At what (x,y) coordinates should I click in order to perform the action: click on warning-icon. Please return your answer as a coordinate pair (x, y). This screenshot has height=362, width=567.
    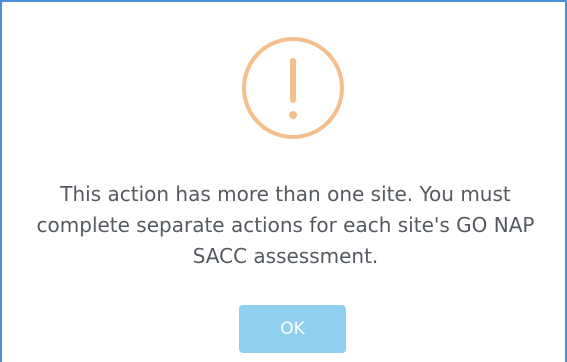
    Looking at the image, I should click on (293, 88).